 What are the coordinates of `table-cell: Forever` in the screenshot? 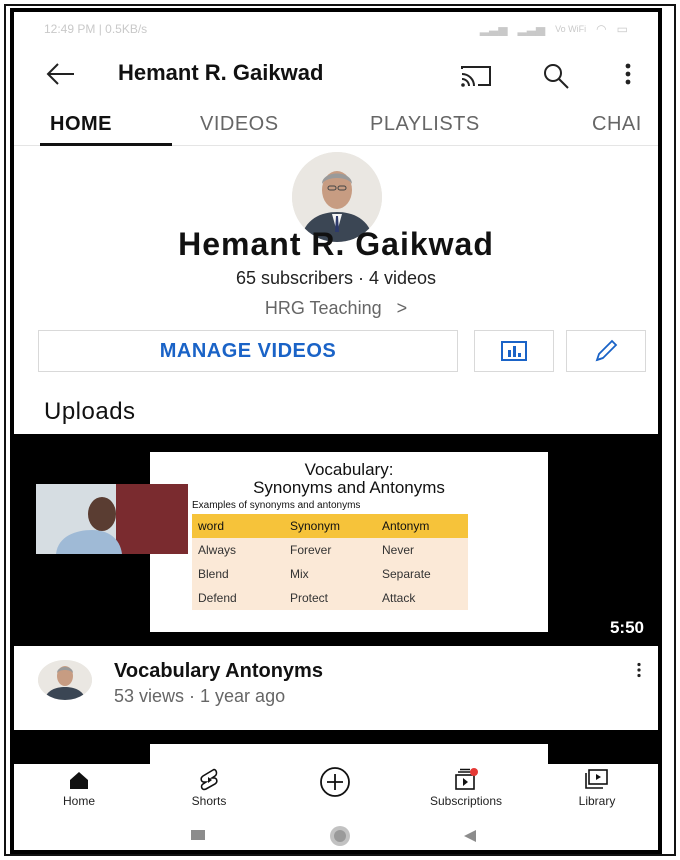 It's located at (330, 550).